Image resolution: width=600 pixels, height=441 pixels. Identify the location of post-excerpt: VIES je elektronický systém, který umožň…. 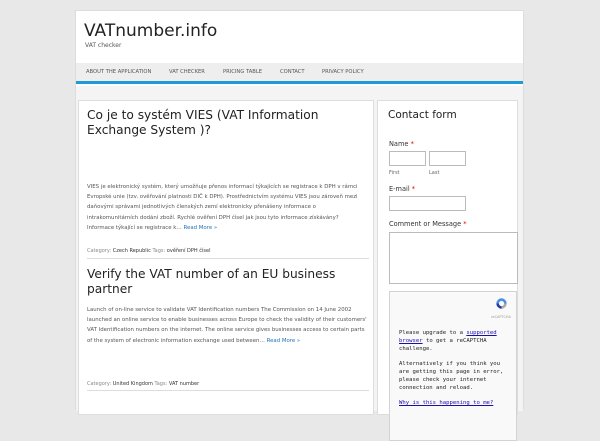
(227, 207).